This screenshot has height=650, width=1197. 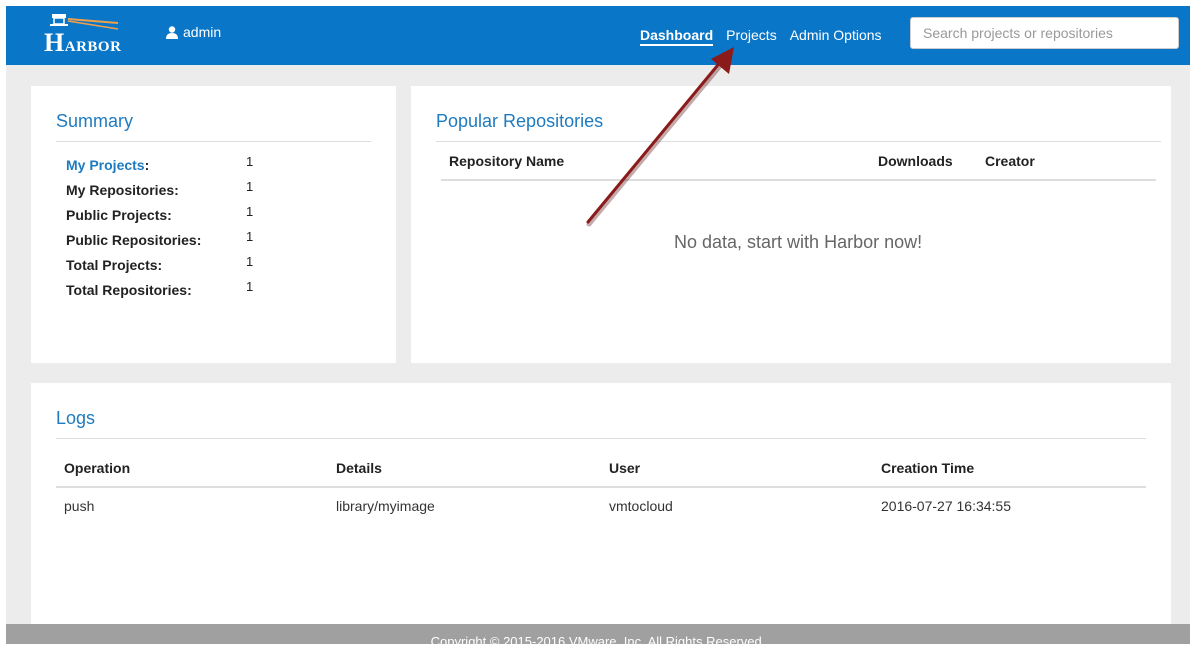 I want to click on summary-label: Public Projects:, so click(x=119, y=215).